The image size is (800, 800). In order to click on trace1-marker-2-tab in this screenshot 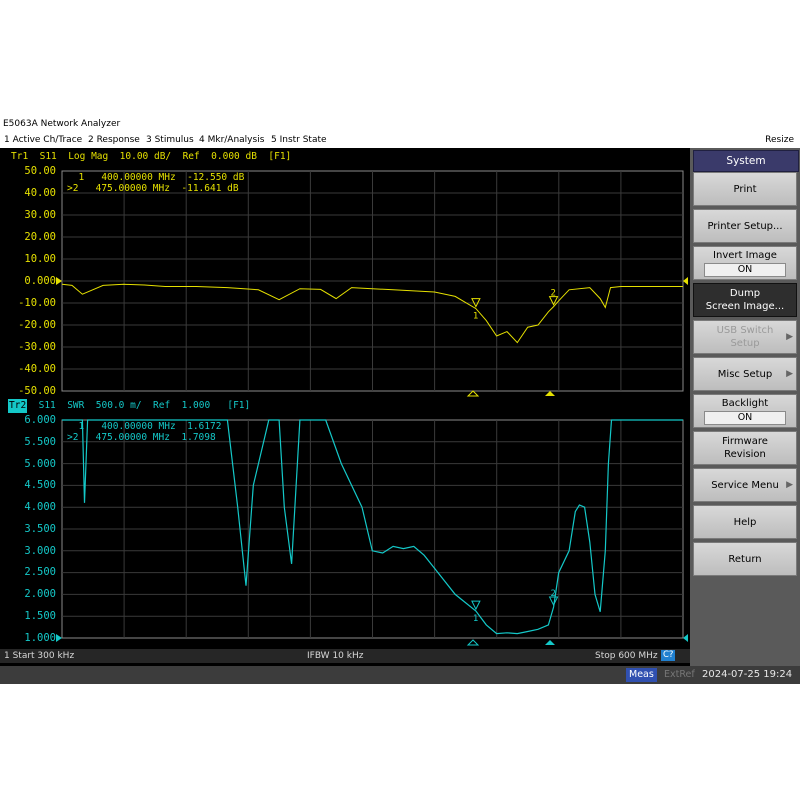, I will do `click(550, 393)`.